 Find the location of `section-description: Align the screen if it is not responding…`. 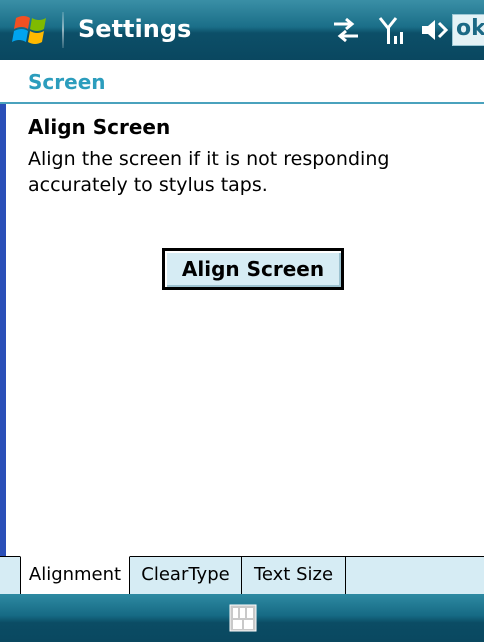

section-description: Align the screen if it is not responding… is located at coordinates (209, 172).